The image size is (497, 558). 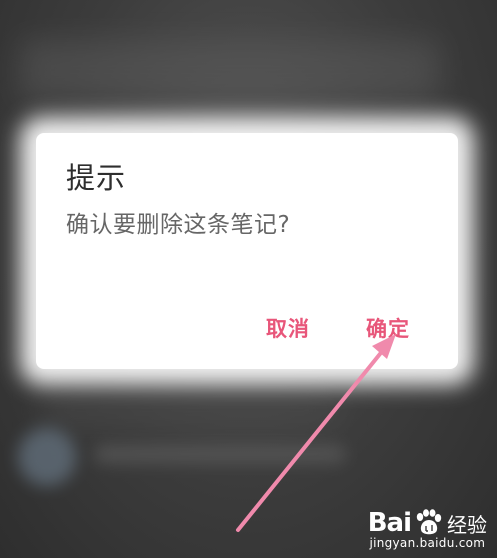 What do you see at coordinates (178, 225) in the screenshot?
I see `dialog-message: 确认要删除这条笔记?` at bounding box center [178, 225].